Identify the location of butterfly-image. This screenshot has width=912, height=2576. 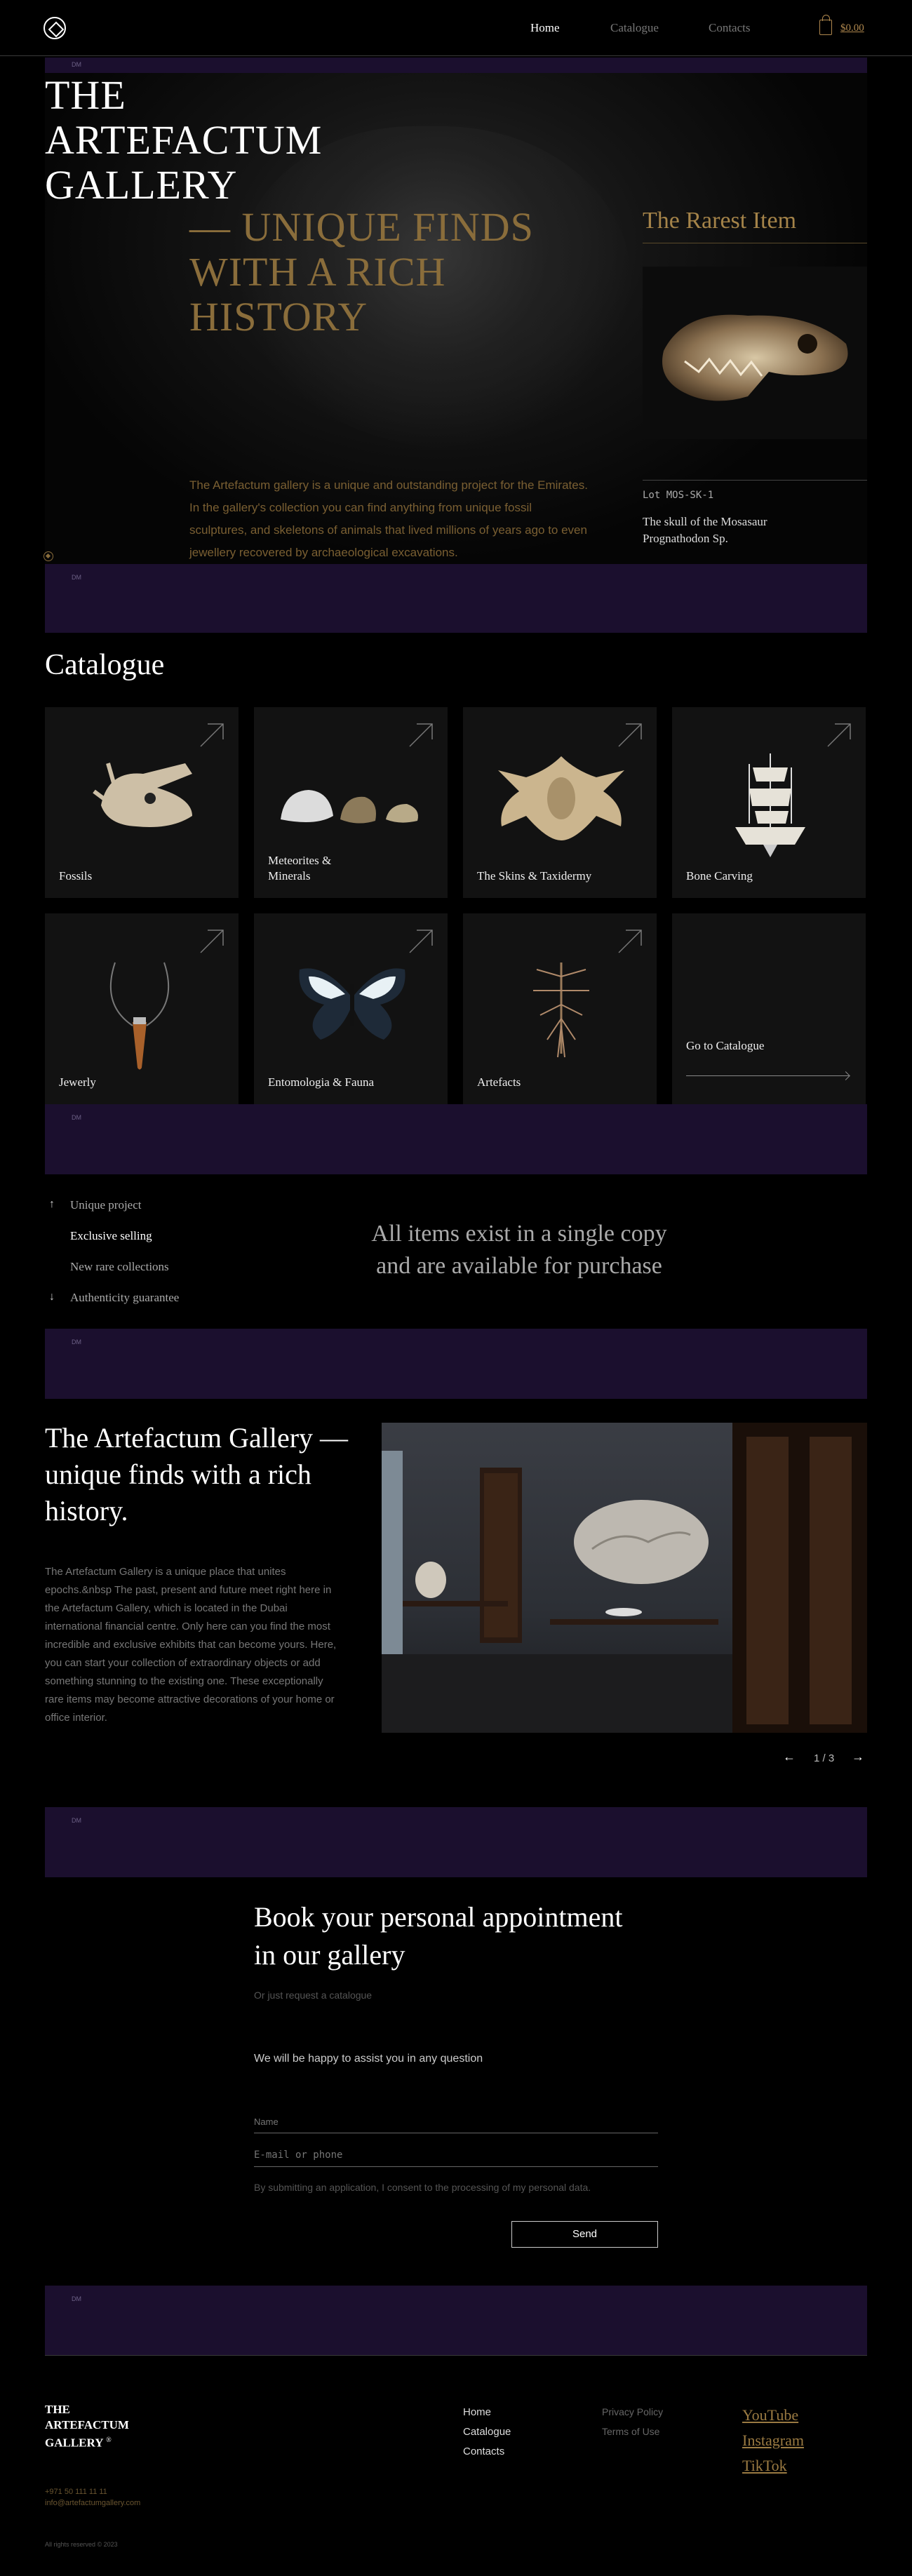
(352, 1004).